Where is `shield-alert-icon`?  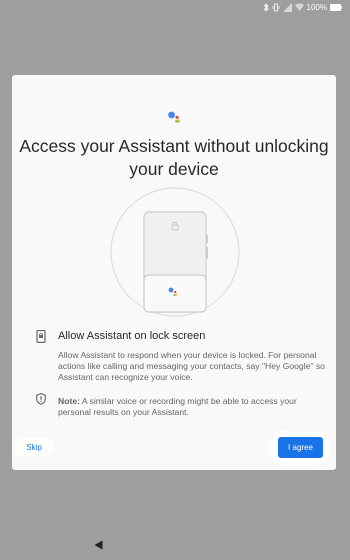 shield-alert-icon is located at coordinates (41, 399).